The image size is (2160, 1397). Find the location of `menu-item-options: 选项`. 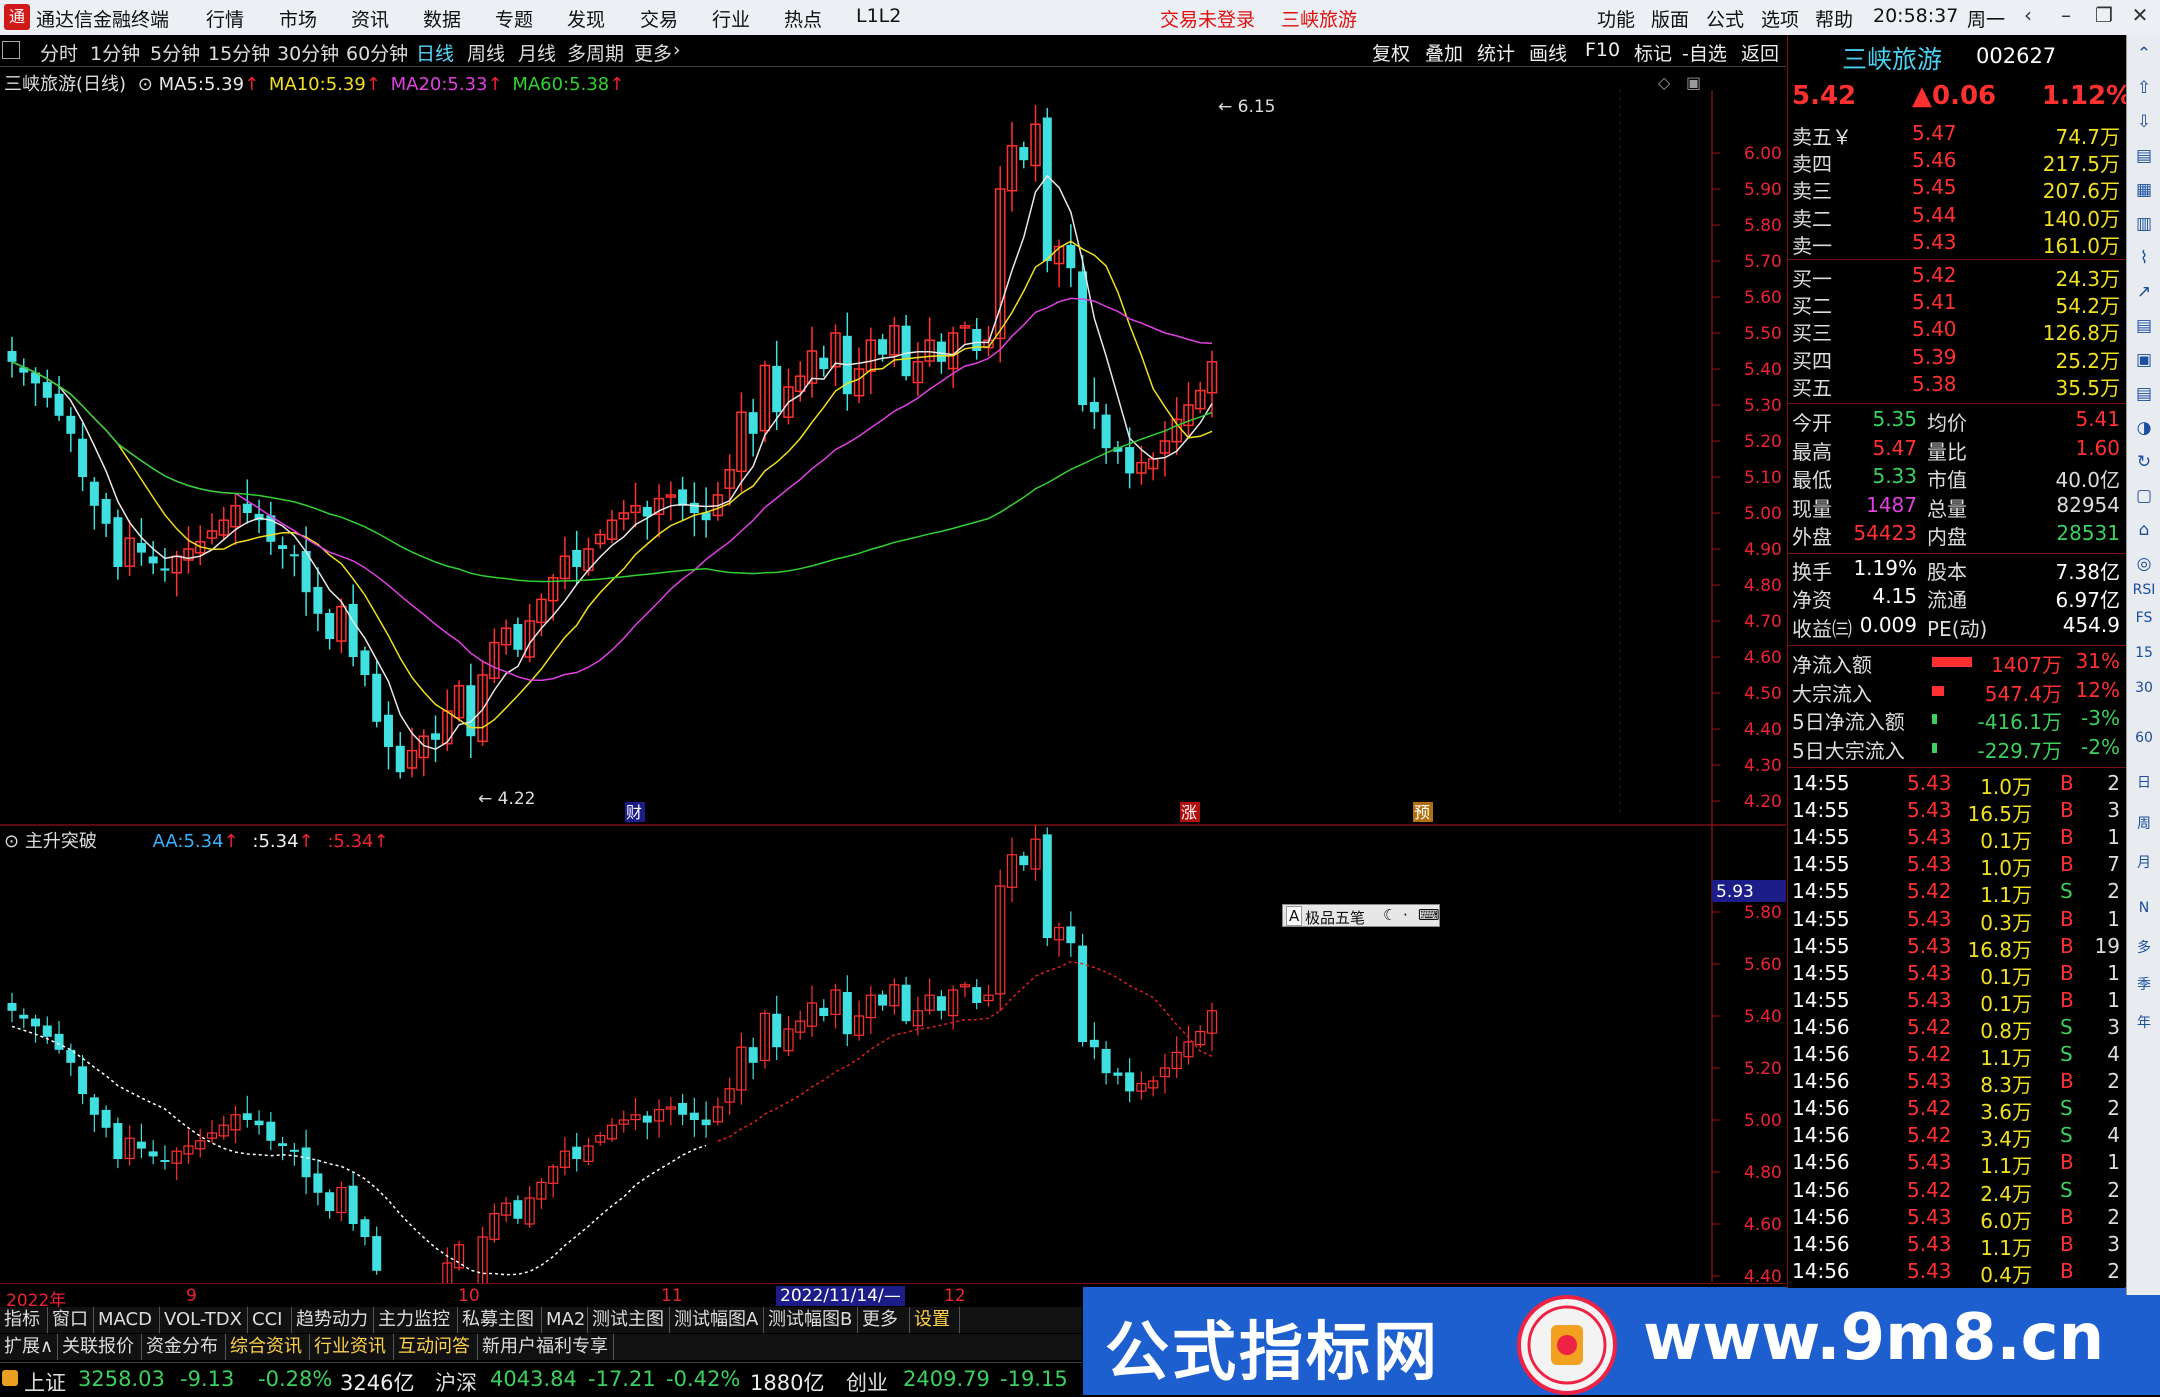

menu-item-options: 选项 is located at coordinates (1780, 18).